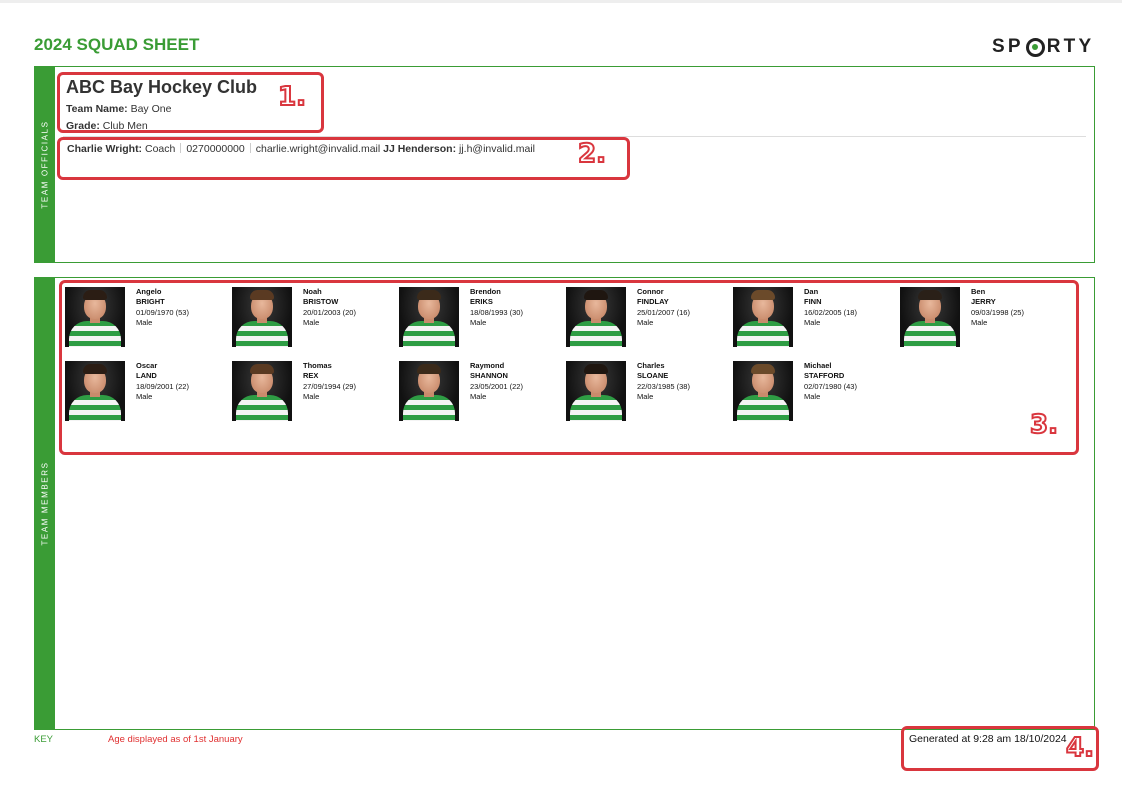 The height and width of the screenshot is (793, 1122). Describe the element at coordinates (175, 739) in the screenshot. I see `age-note: Age displayed as of 1st January` at that location.